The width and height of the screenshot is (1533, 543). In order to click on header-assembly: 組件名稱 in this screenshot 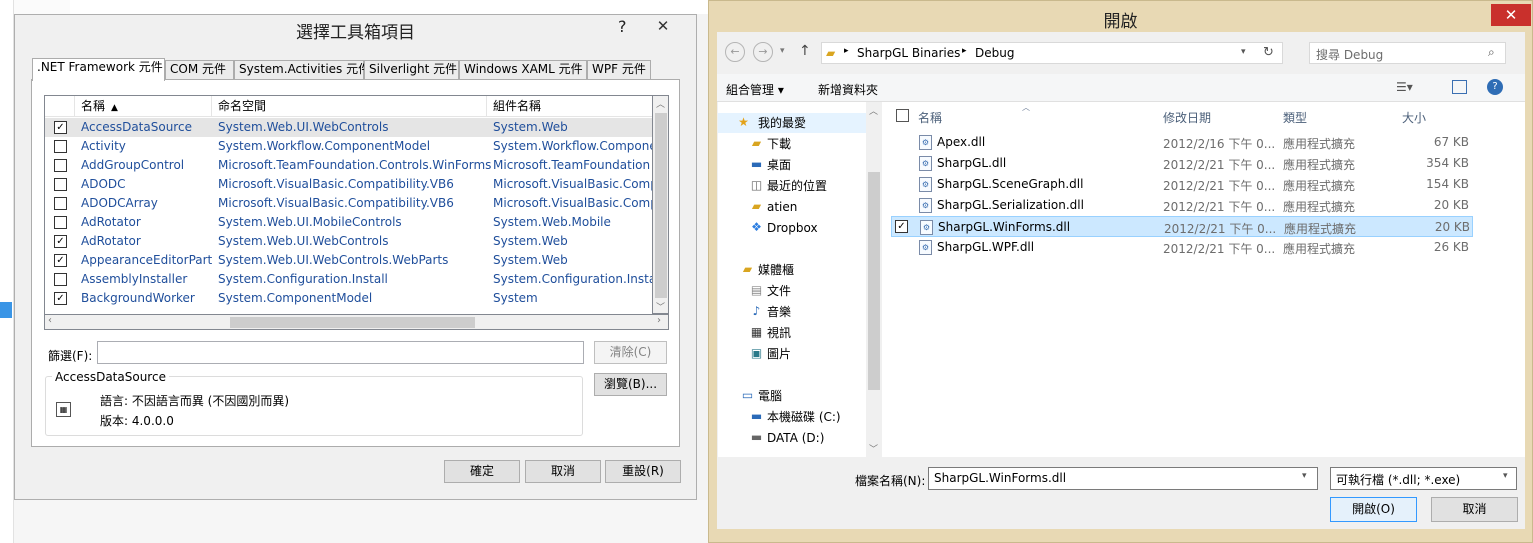, I will do `click(569, 106)`.